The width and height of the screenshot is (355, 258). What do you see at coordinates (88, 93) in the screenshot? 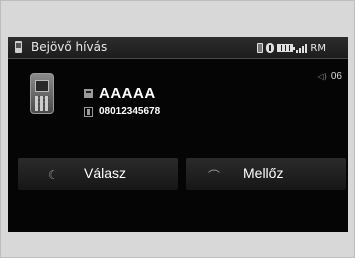
I see `contact-icon` at bounding box center [88, 93].